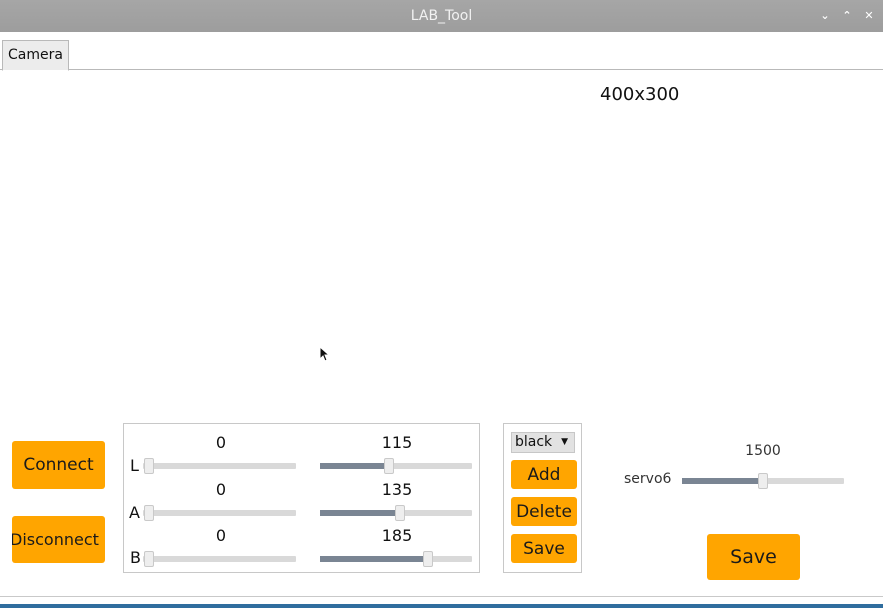 This screenshot has height=608, width=883. Describe the element at coordinates (219, 559) in the screenshot. I see `b-min-slider` at that location.